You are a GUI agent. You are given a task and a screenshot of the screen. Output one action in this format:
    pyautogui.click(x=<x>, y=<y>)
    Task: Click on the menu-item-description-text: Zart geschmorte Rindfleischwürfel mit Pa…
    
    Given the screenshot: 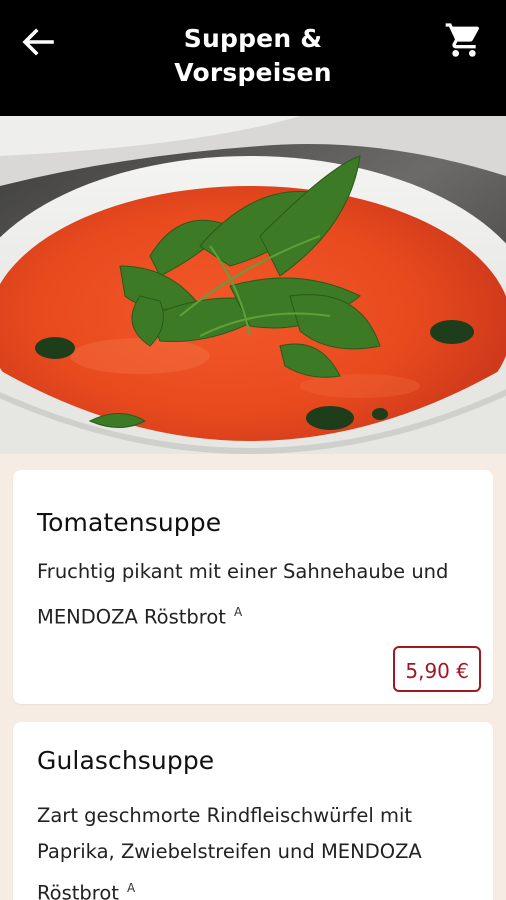 What is the action you would take?
    pyautogui.click(x=229, y=852)
    